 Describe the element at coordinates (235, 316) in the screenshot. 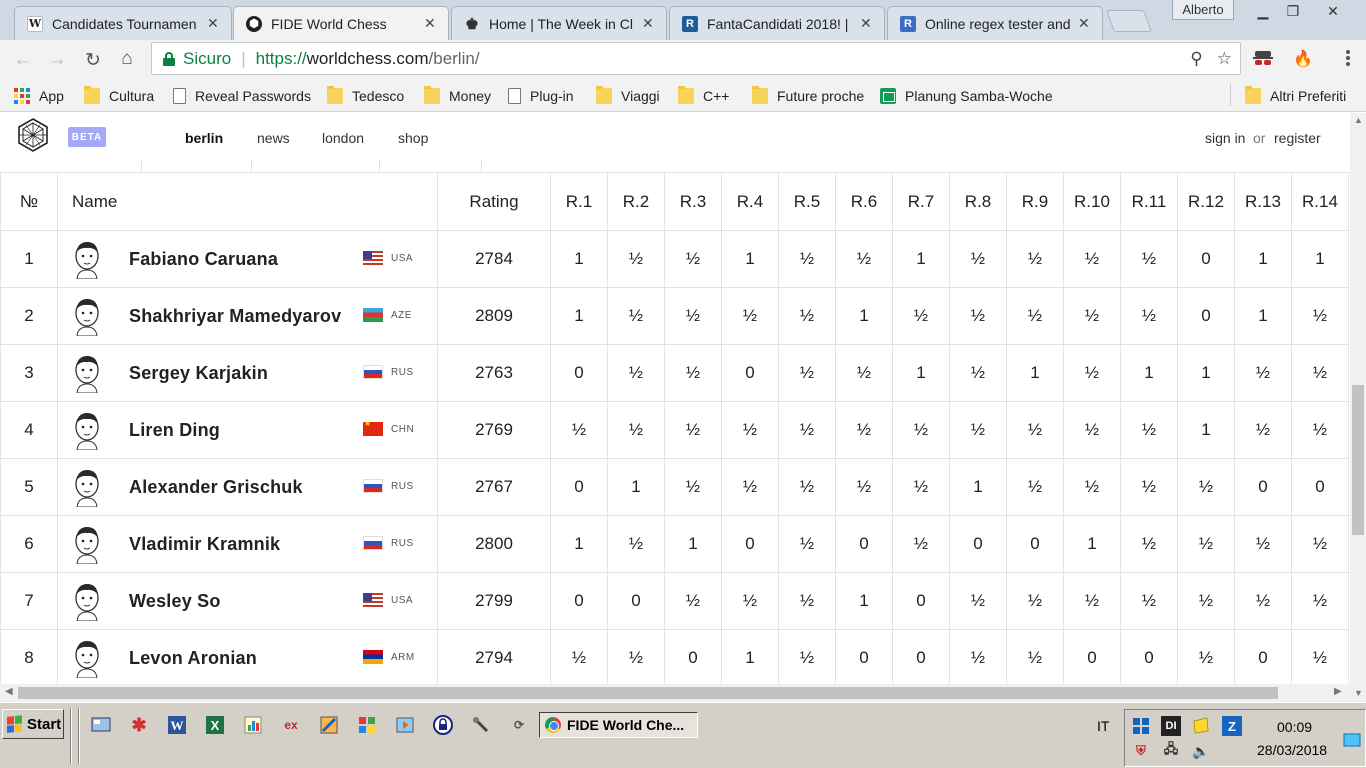

I see `player-name: Shakhriyar Mamedyarov` at that location.